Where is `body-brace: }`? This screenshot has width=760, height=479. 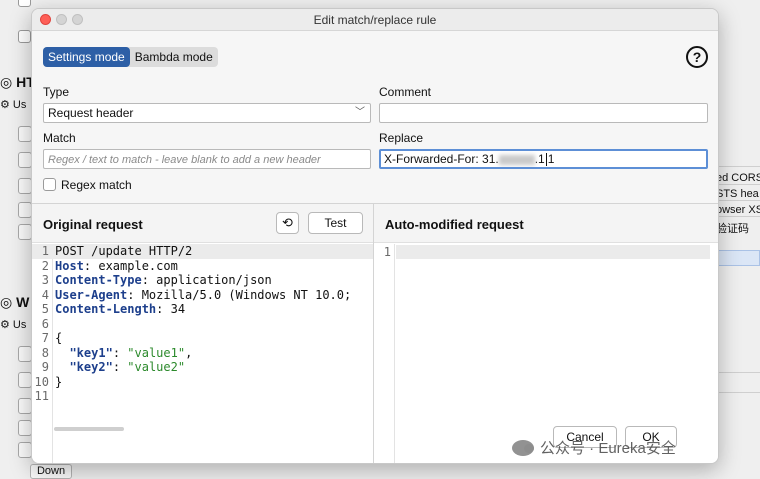 body-brace: } is located at coordinates (59, 381).